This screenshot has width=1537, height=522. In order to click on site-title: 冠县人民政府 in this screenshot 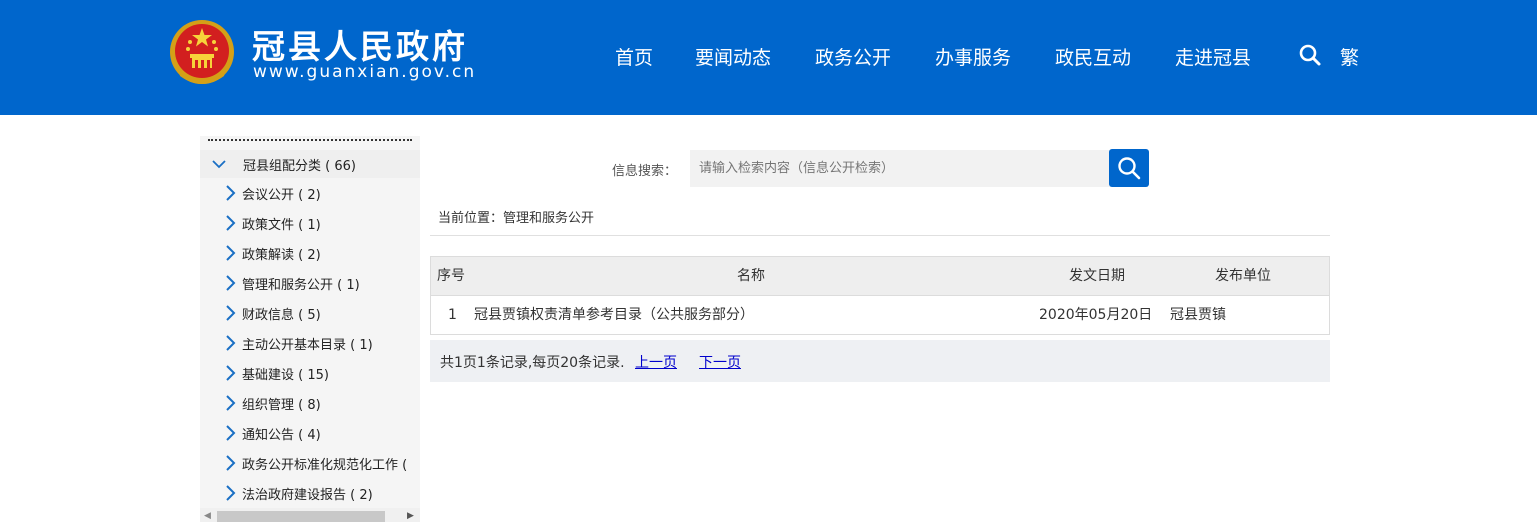, I will do `click(360, 44)`.